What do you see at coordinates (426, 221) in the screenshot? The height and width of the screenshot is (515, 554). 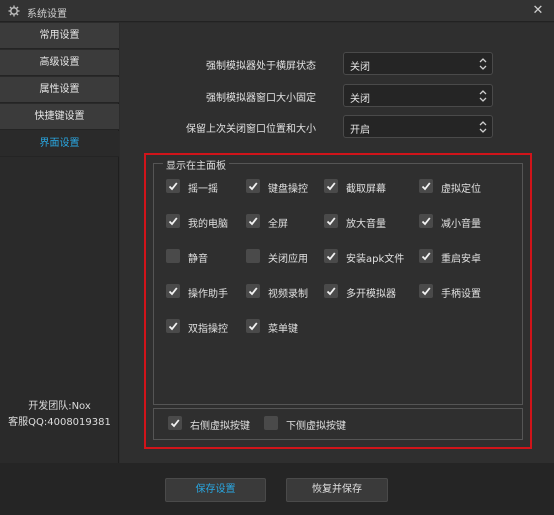 I see `option-8-checkbox` at bounding box center [426, 221].